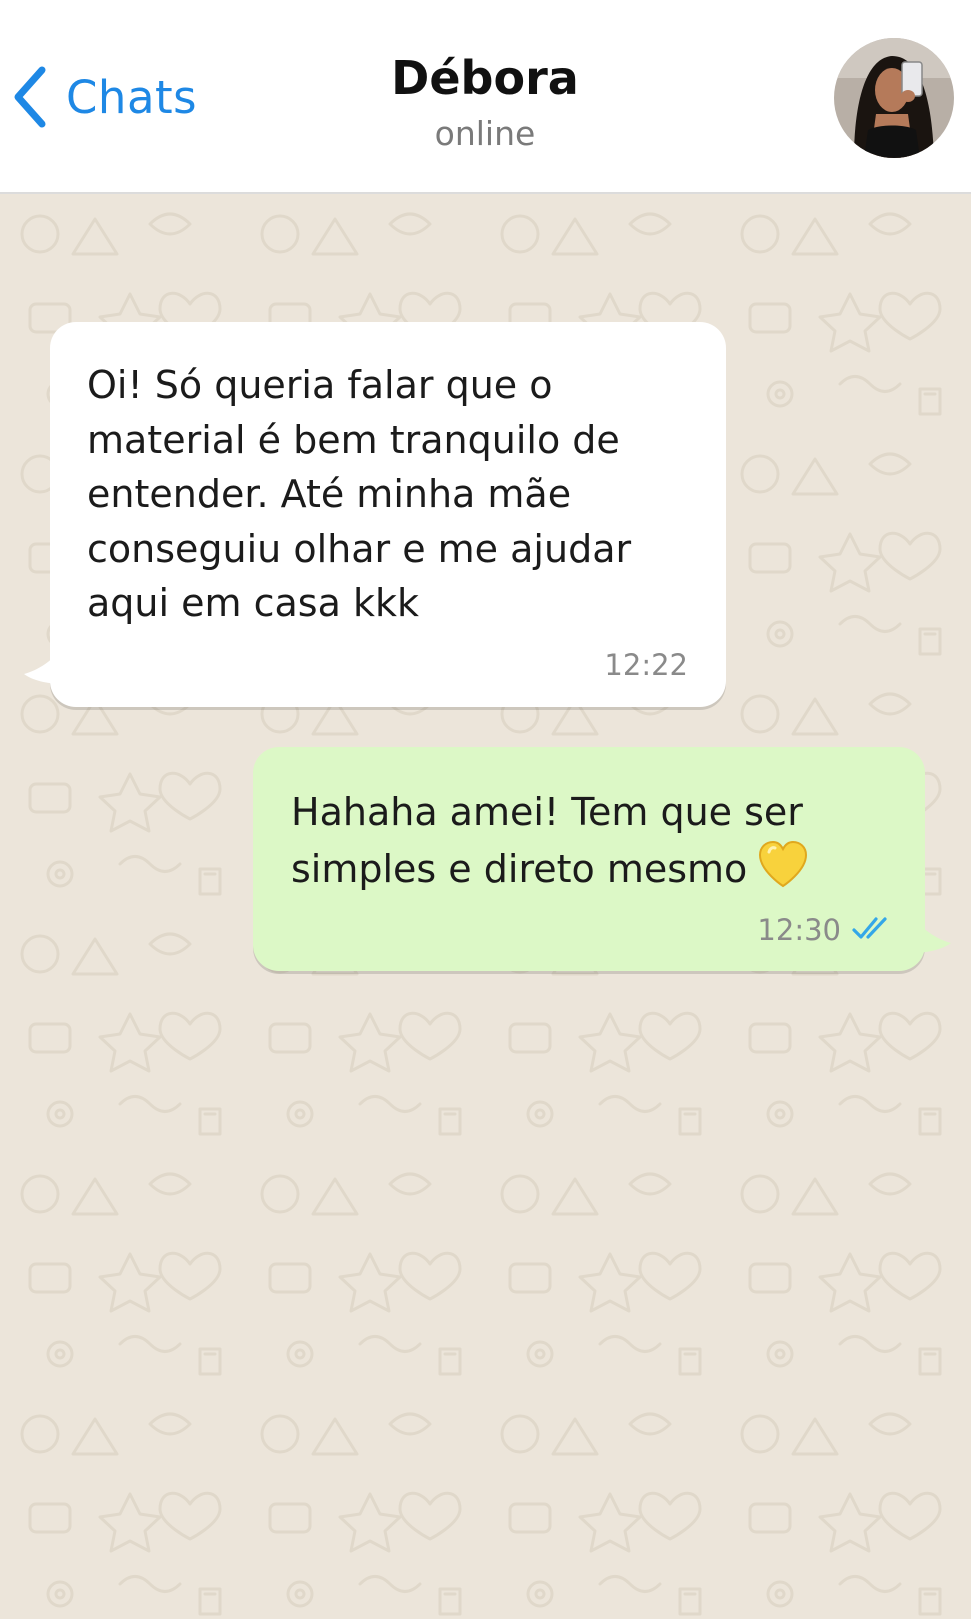 The image size is (971, 1619). Describe the element at coordinates (646, 665) in the screenshot. I see `message-time: 12:22` at that location.